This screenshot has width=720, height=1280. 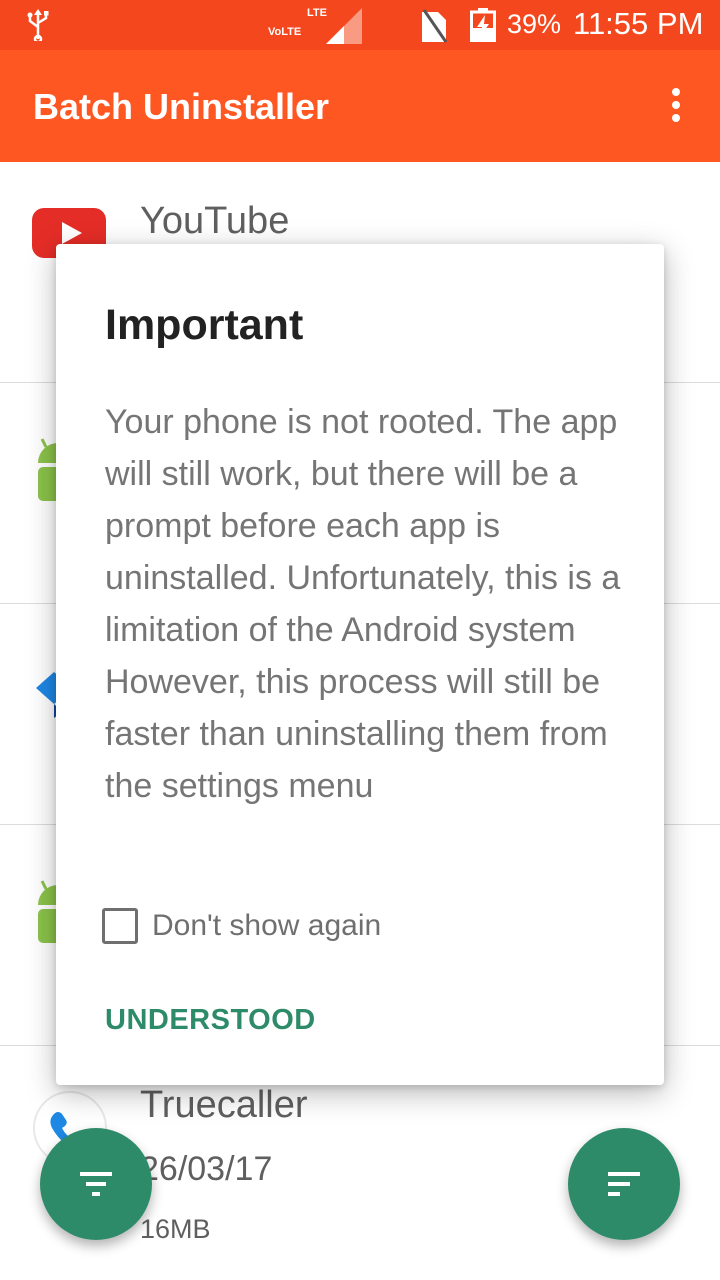 I want to click on signal-icon, so click(x=344, y=26).